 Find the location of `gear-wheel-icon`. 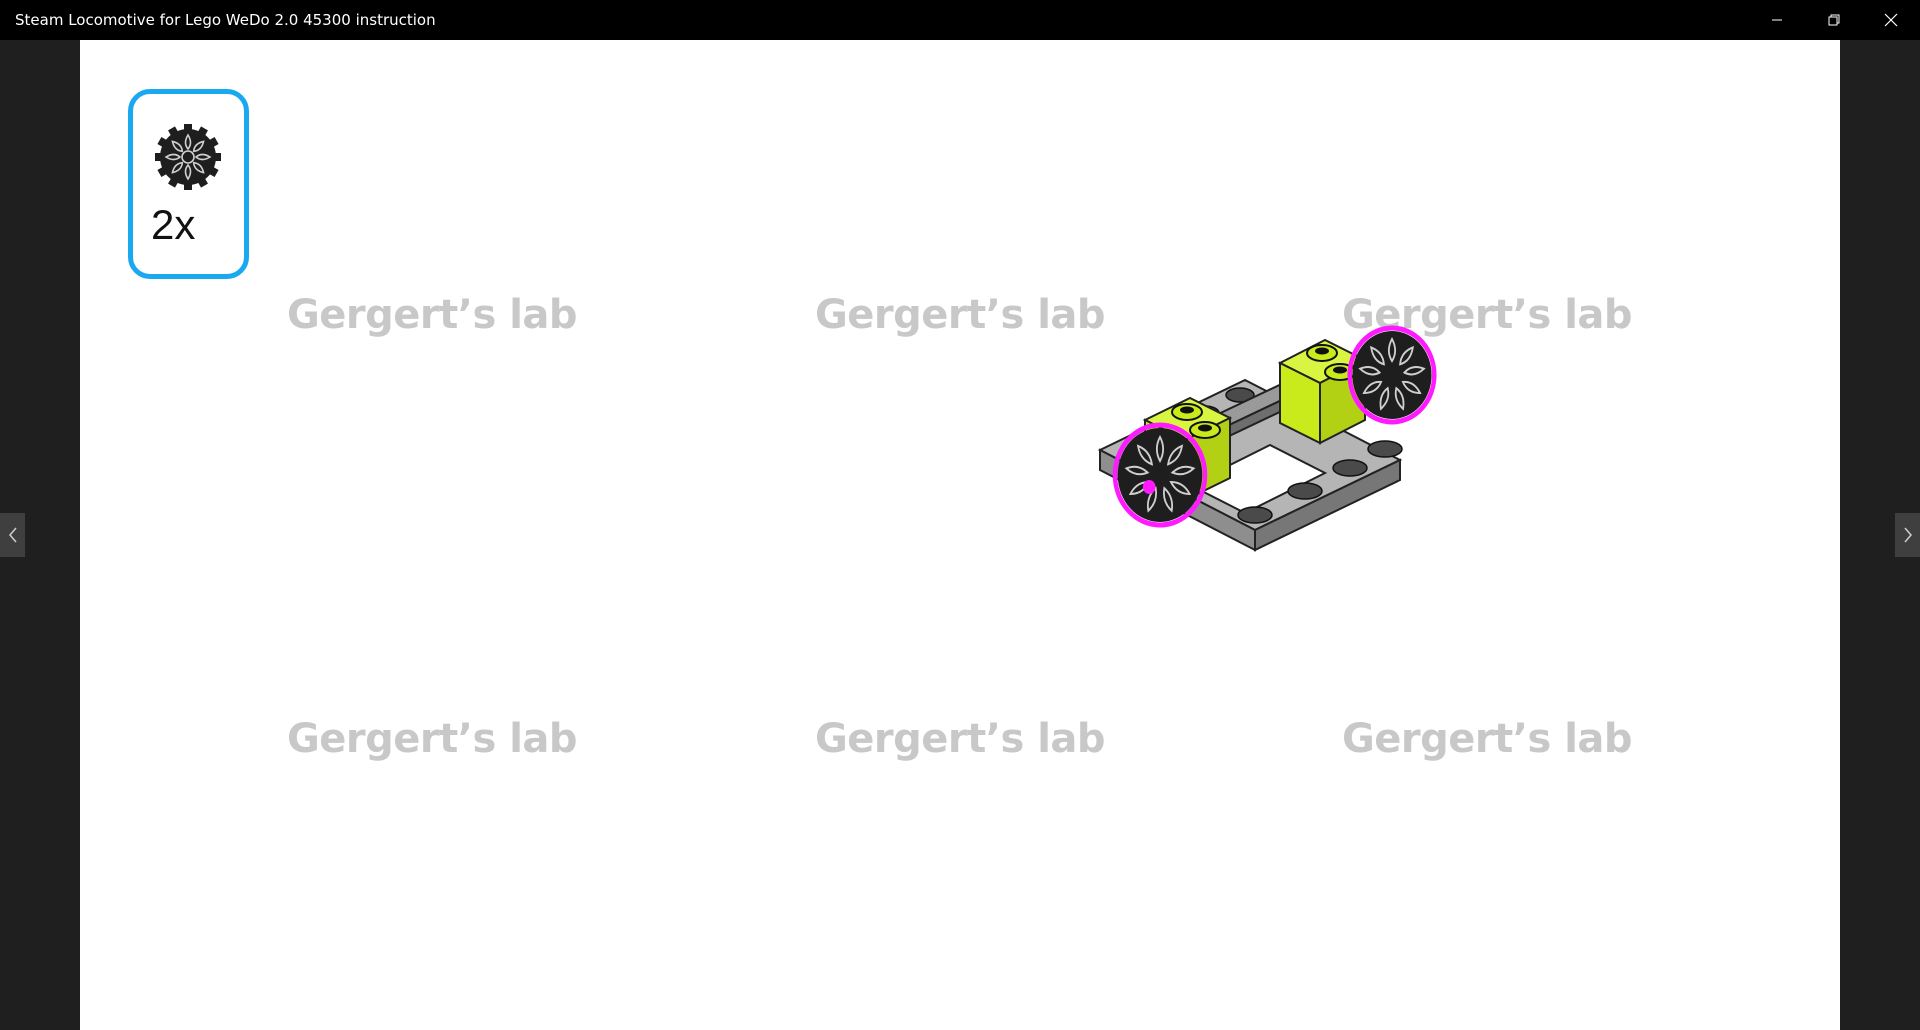

gear-wheel-icon is located at coordinates (188, 157).